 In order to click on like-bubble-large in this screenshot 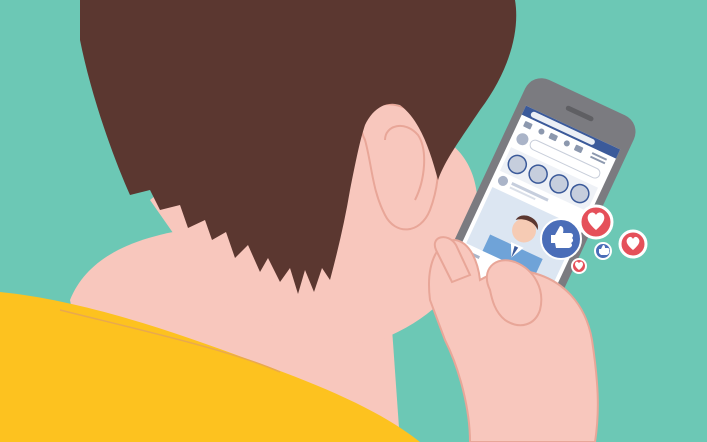, I will do `click(561, 239)`.